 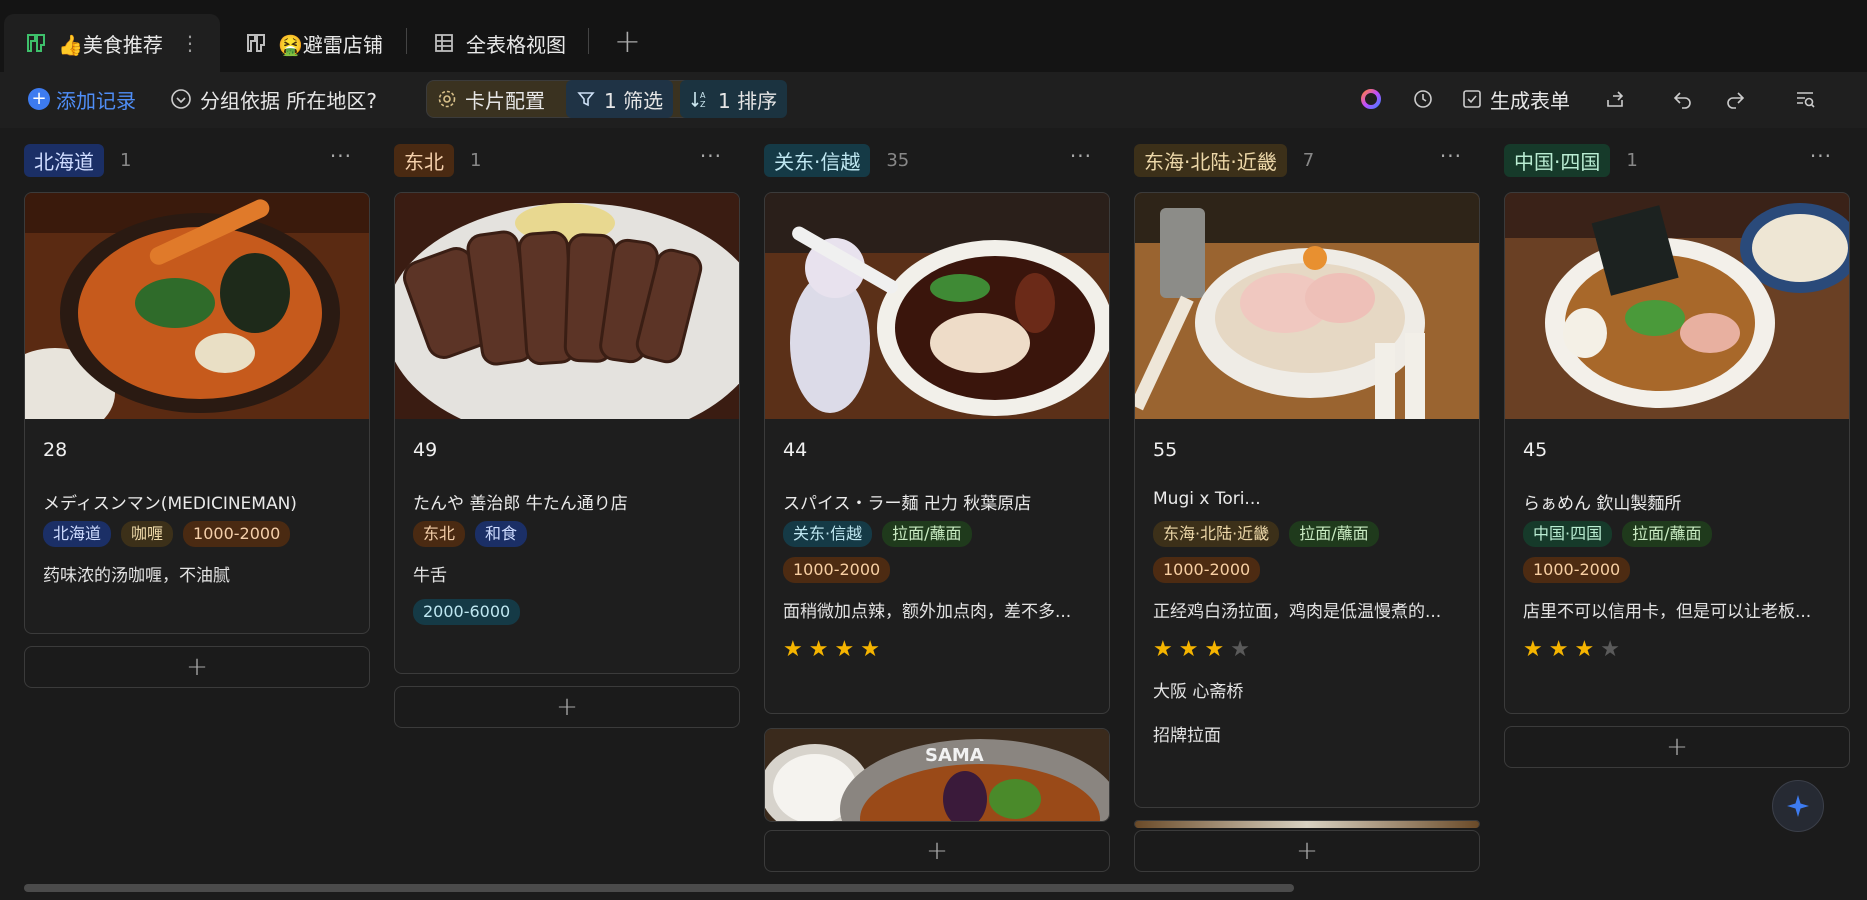 What do you see at coordinates (703, 95) in the screenshot?
I see `svg-text: A` at bounding box center [703, 95].